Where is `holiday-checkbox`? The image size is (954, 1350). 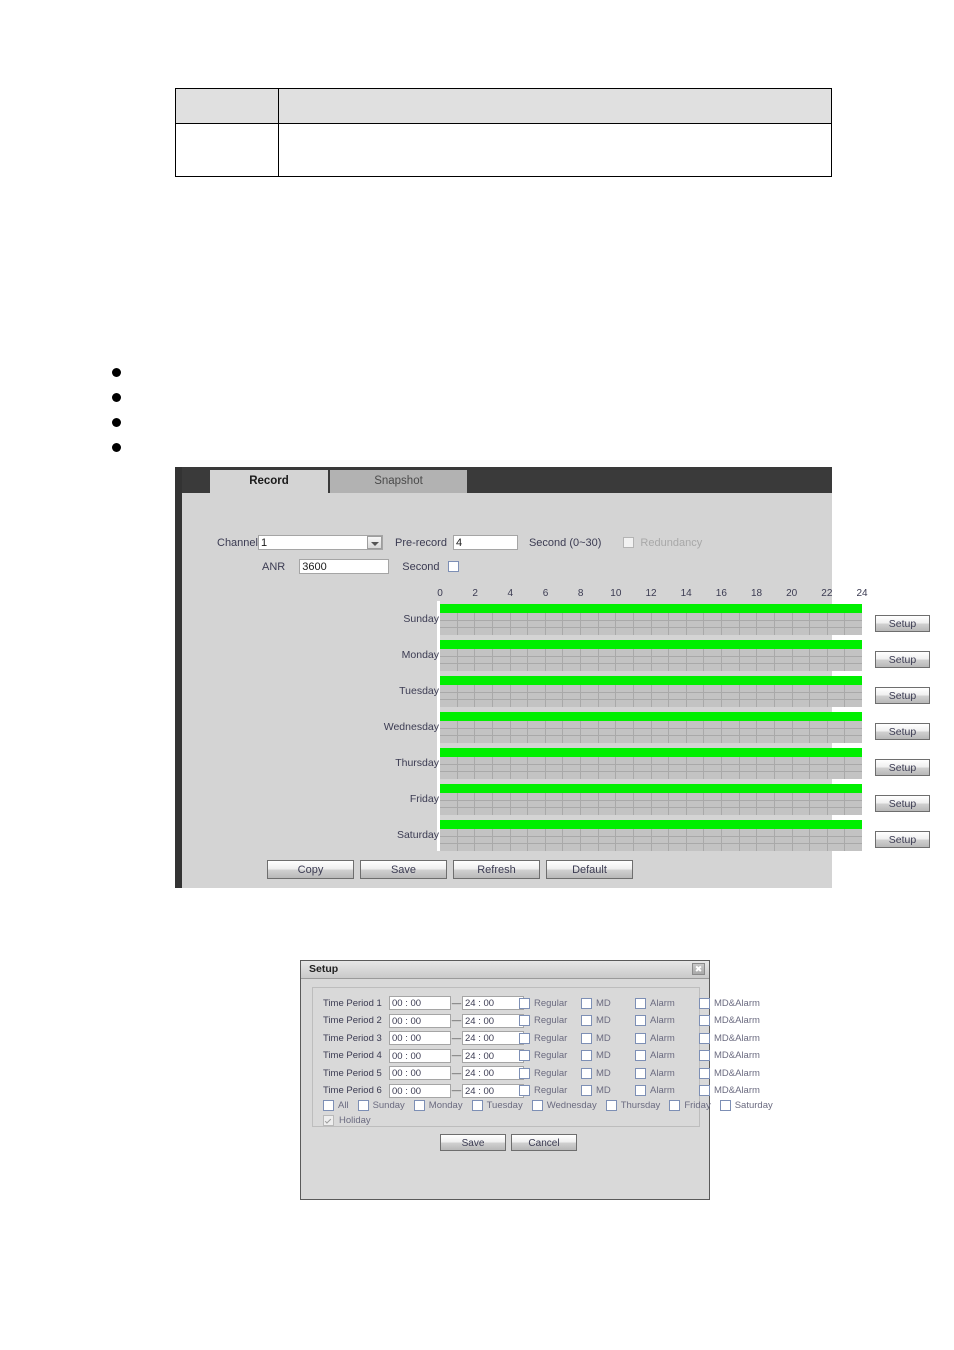 holiday-checkbox is located at coordinates (328, 1120).